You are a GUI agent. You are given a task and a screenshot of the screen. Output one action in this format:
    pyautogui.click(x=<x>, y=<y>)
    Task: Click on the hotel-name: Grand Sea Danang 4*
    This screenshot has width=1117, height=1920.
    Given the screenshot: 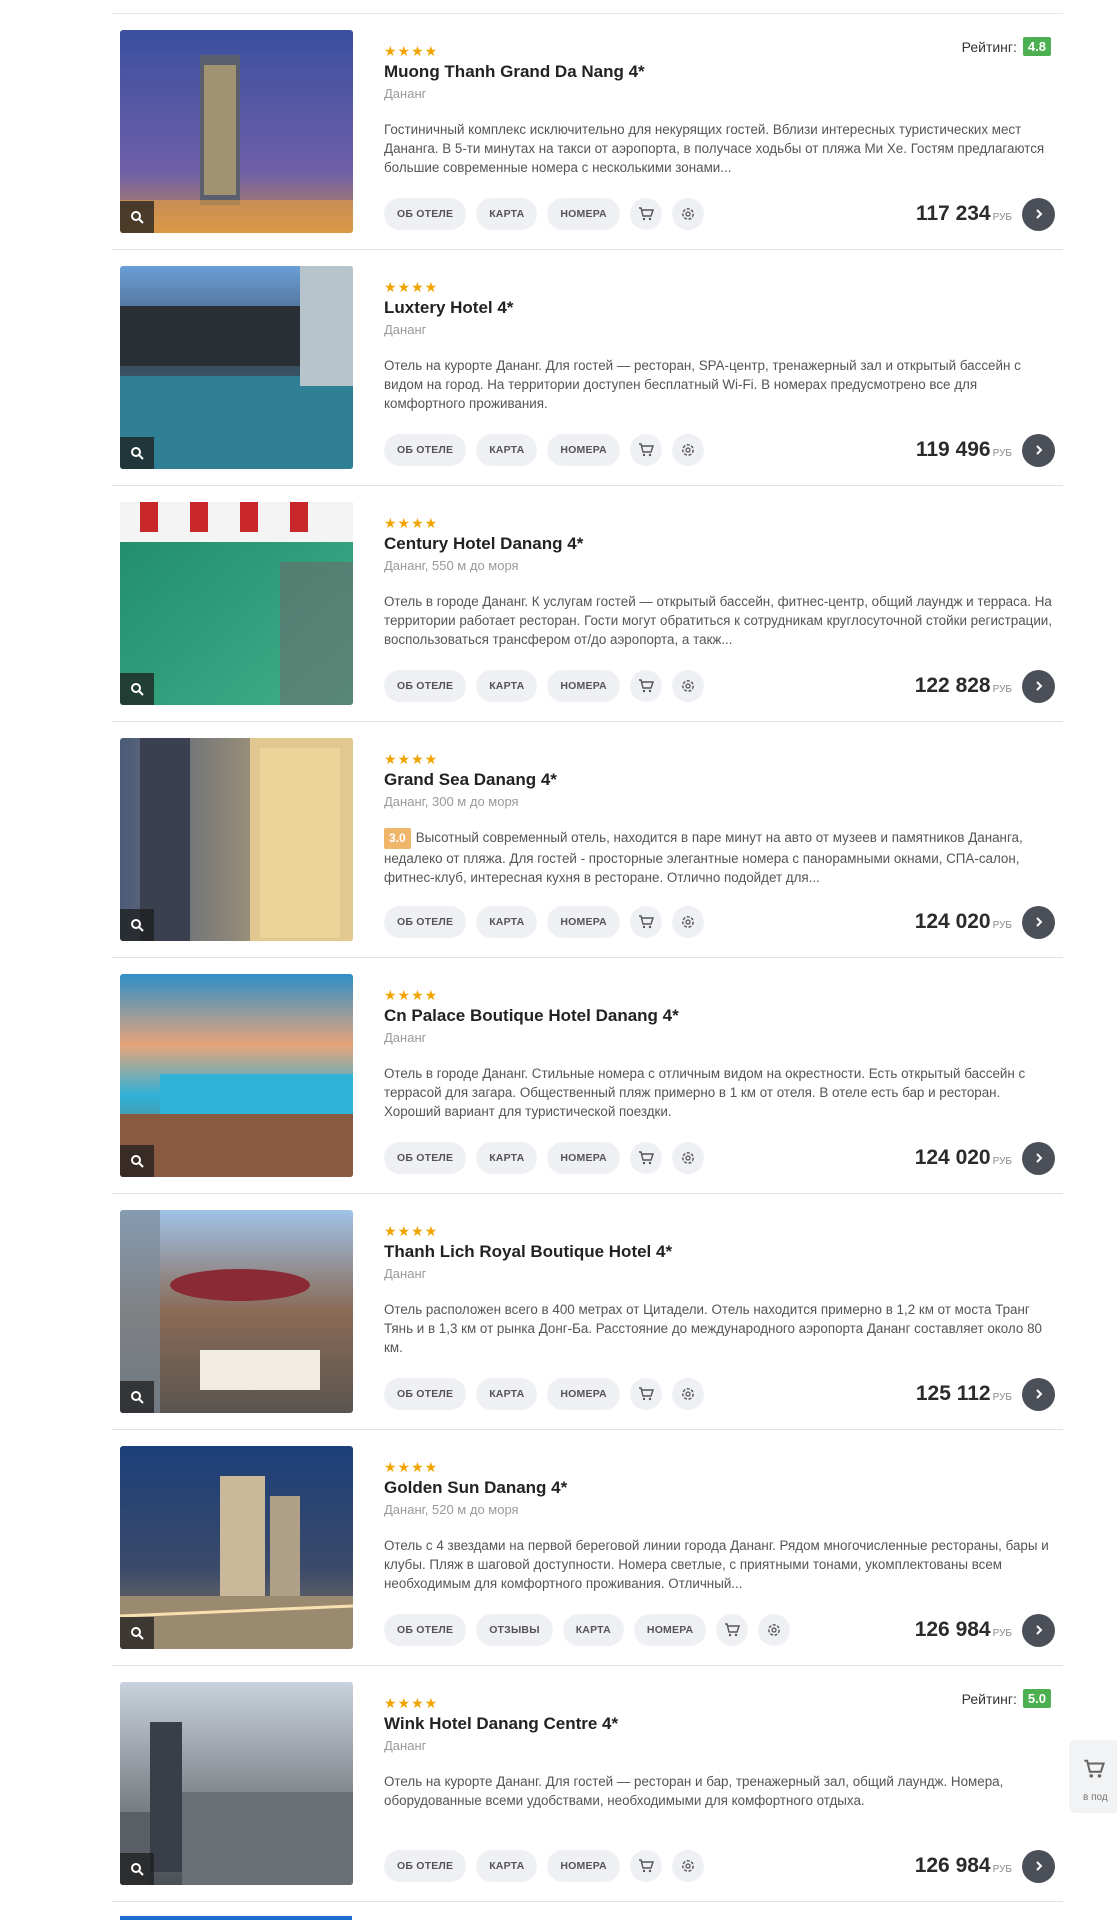 What is the action you would take?
    pyautogui.click(x=470, y=780)
    